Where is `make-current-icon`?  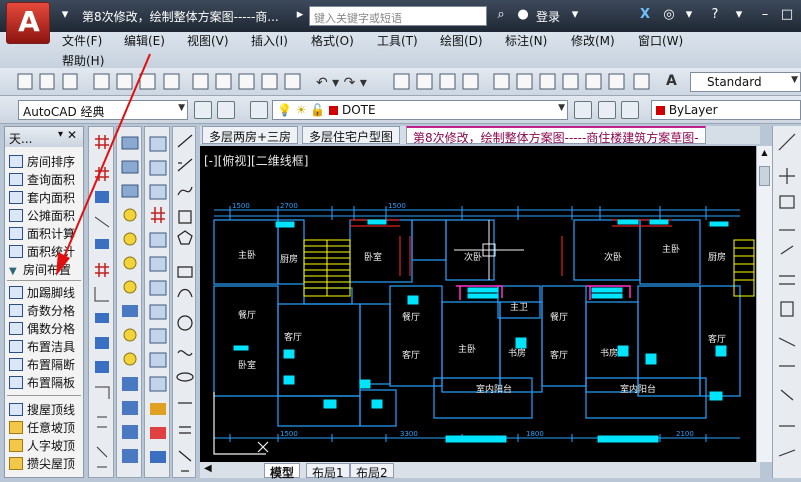 make-current-icon is located at coordinates (583, 110).